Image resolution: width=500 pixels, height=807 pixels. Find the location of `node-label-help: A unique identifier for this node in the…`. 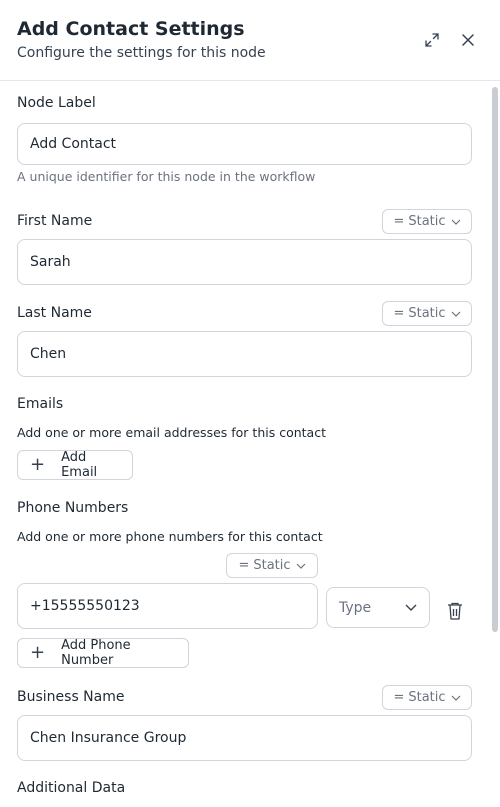

node-label-help: A unique identifier for this node in the… is located at coordinates (166, 176).